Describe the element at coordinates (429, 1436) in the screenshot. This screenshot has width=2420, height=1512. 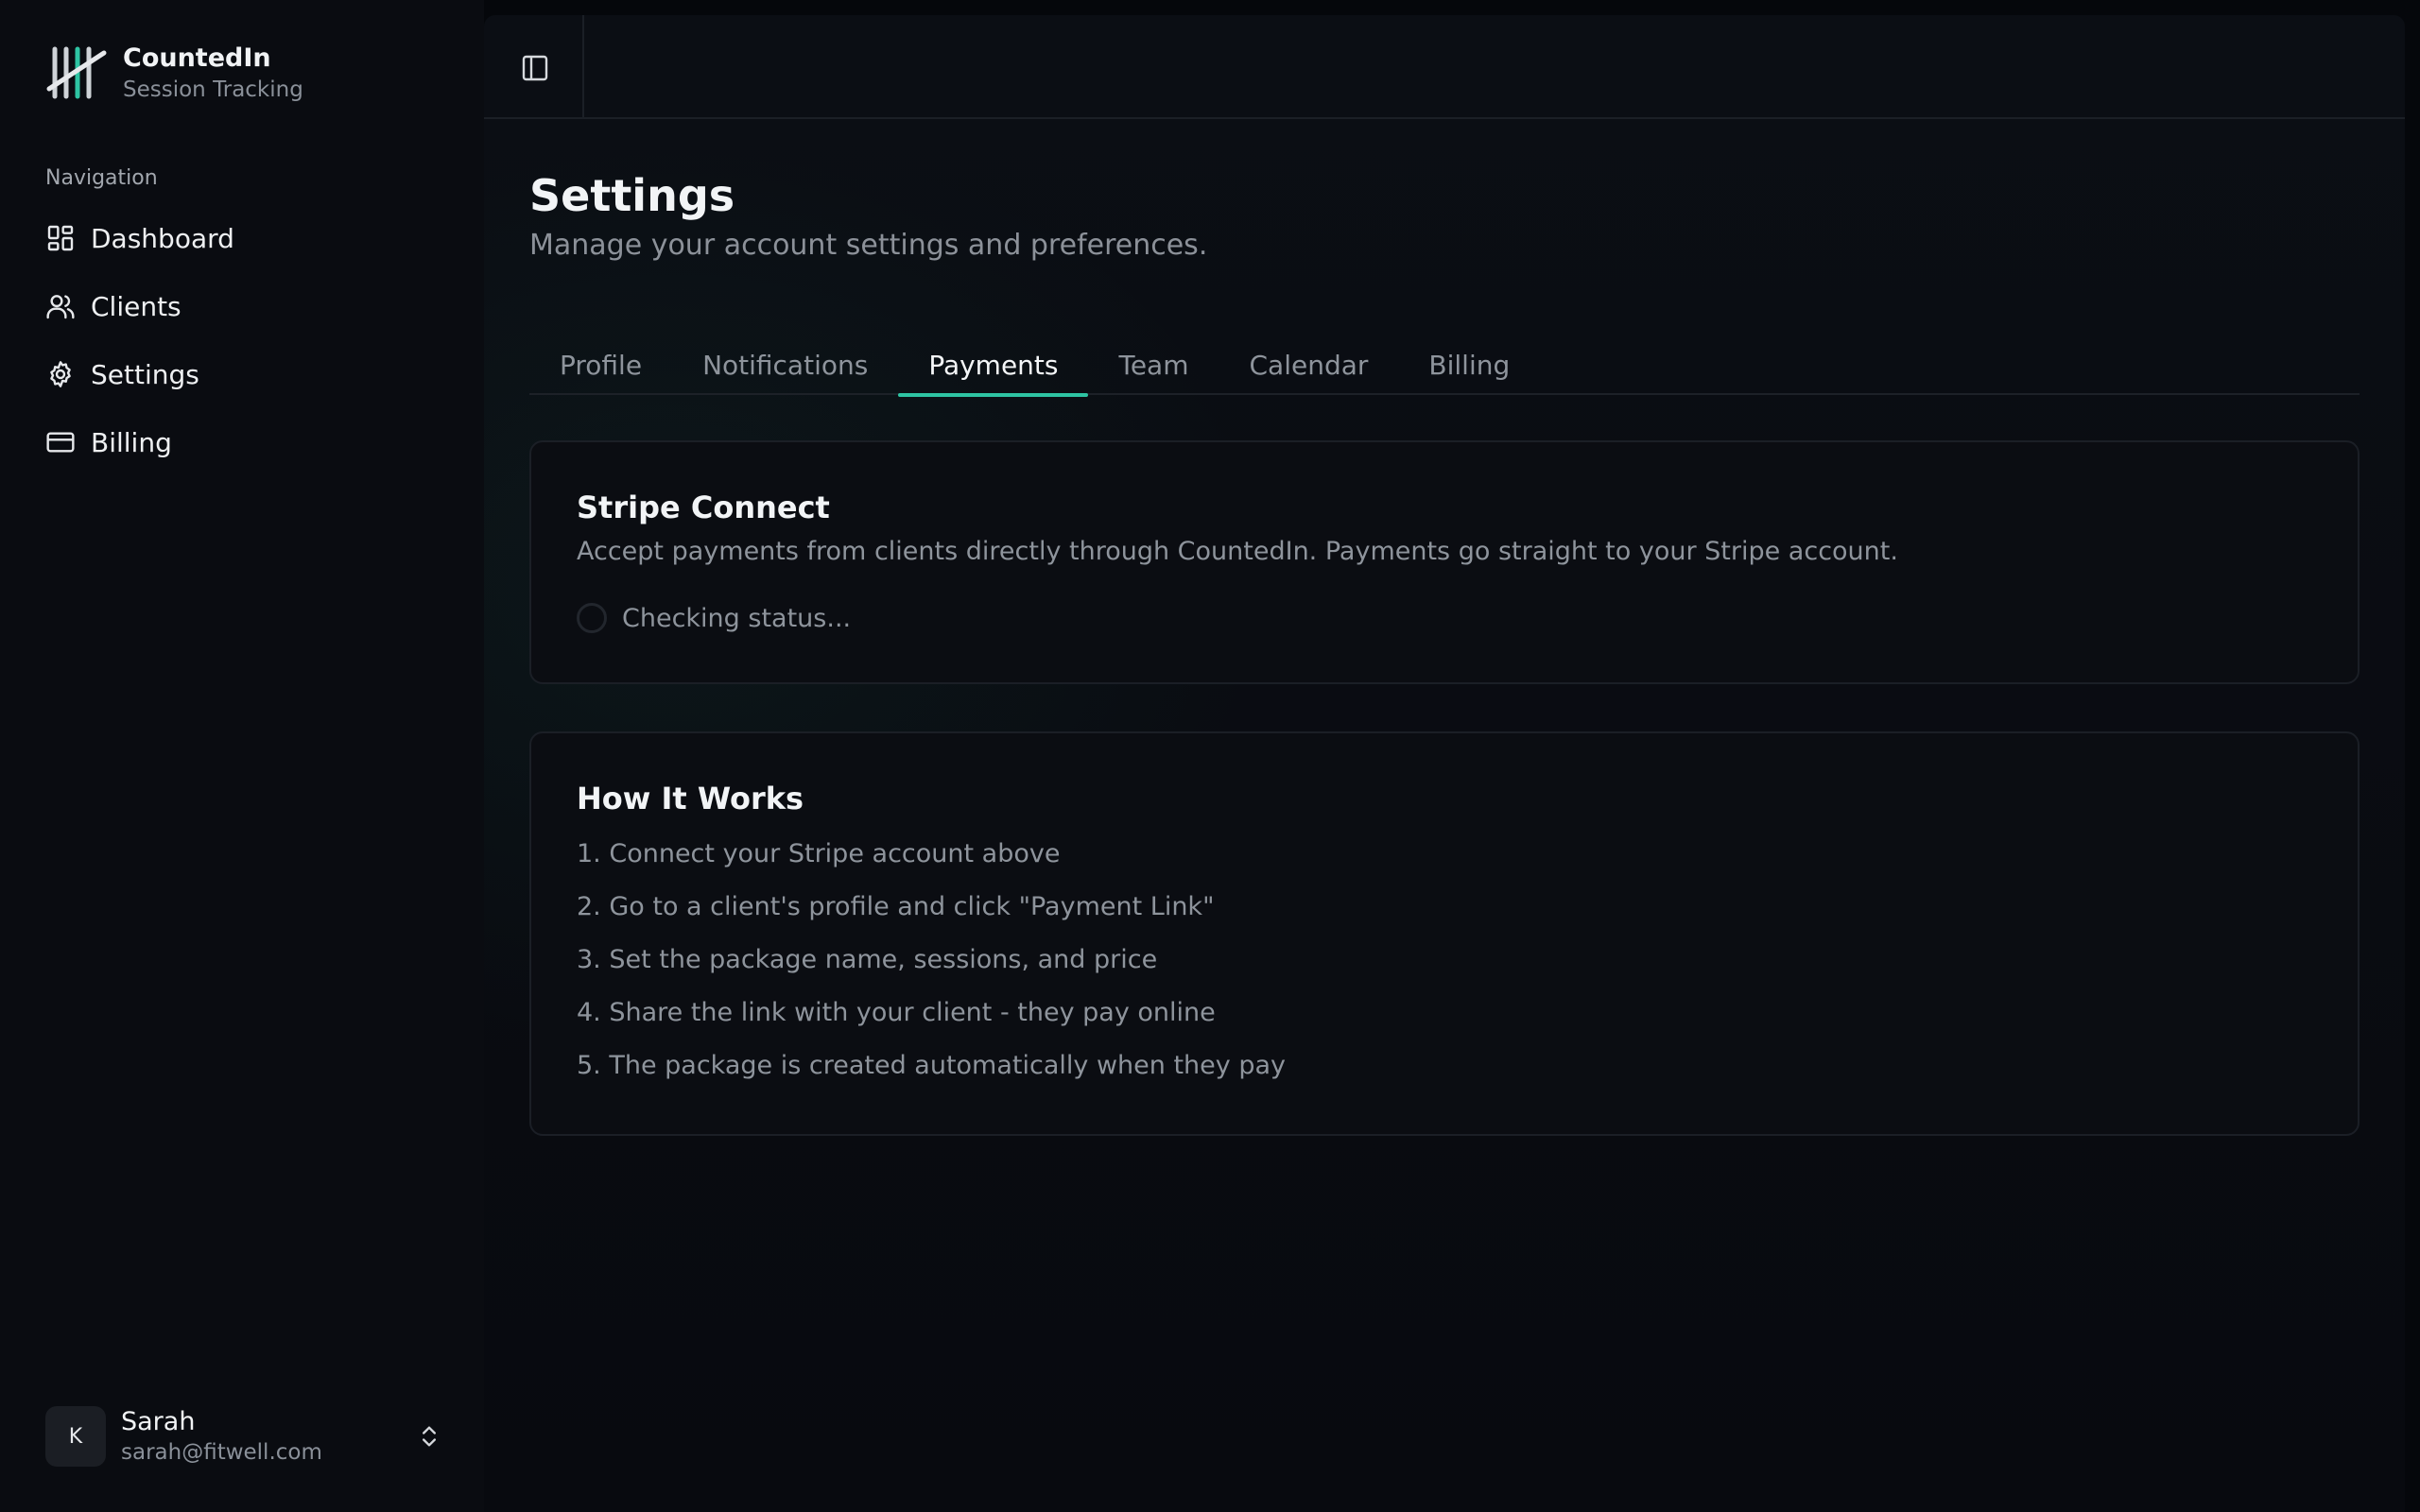
I see `chevron-up-down-icon` at that location.